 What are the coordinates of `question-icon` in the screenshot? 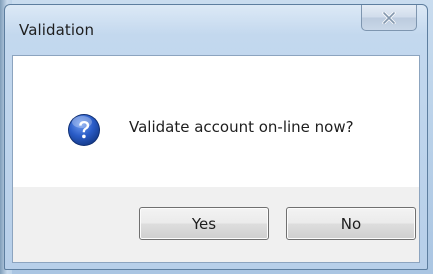 It's located at (84, 130).